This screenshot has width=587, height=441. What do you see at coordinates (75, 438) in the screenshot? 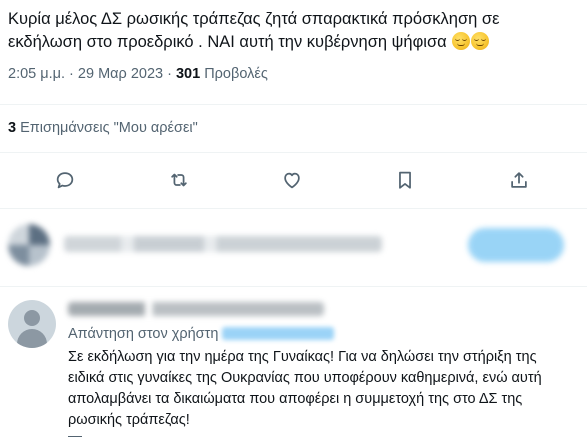
I see `reply-footer-icon` at bounding box center [75, 438].